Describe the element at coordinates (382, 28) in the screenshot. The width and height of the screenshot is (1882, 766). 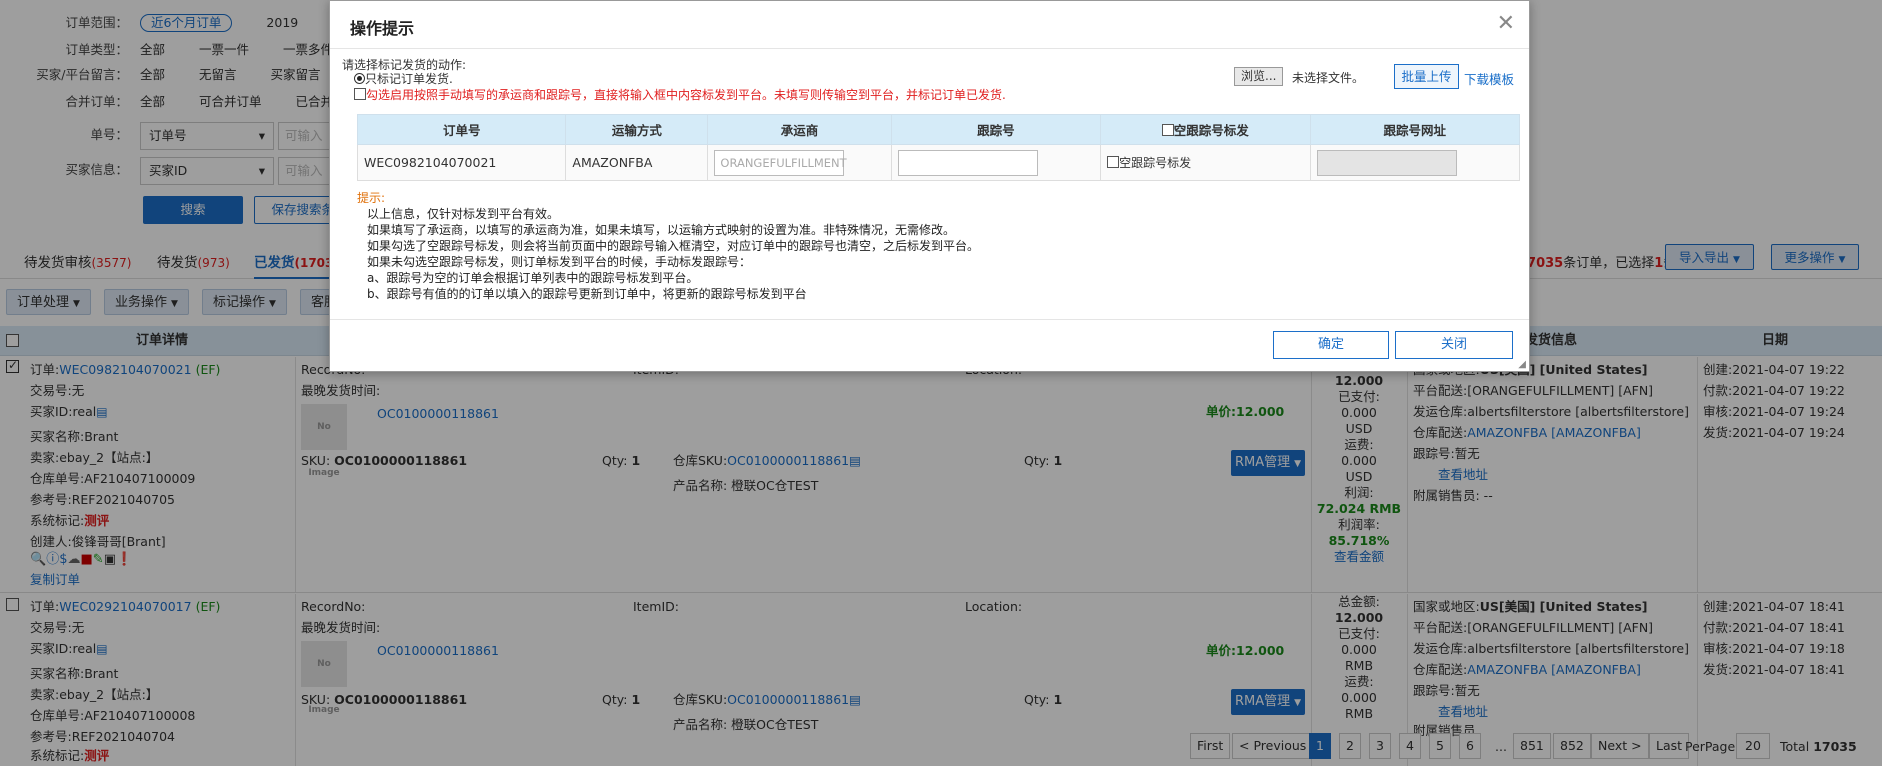
I see `dialog-title: 操作提示` at that location.